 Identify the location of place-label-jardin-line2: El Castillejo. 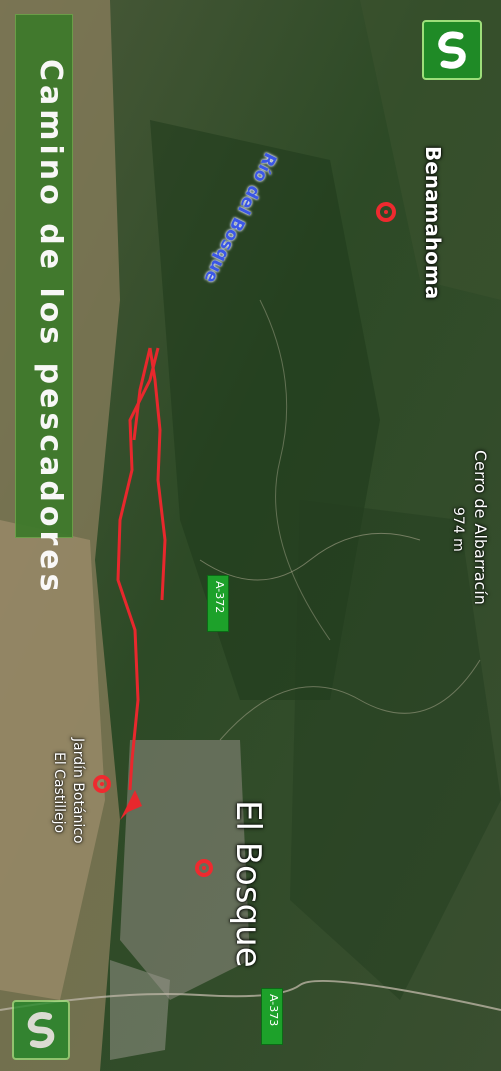
(59, 793).